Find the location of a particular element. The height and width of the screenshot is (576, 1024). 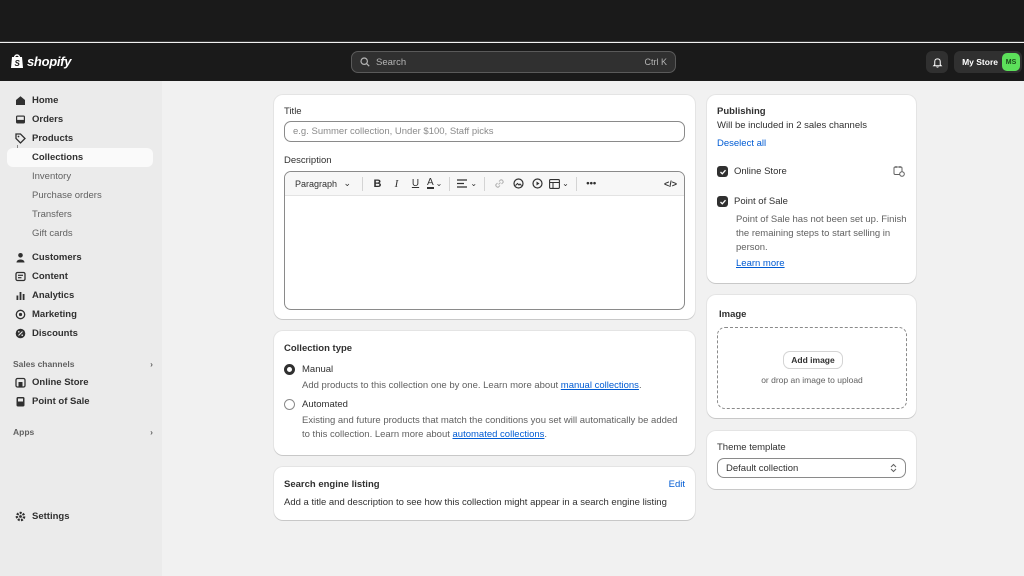

automated-collections-link: automated collections is located at coordinates (499, 434).